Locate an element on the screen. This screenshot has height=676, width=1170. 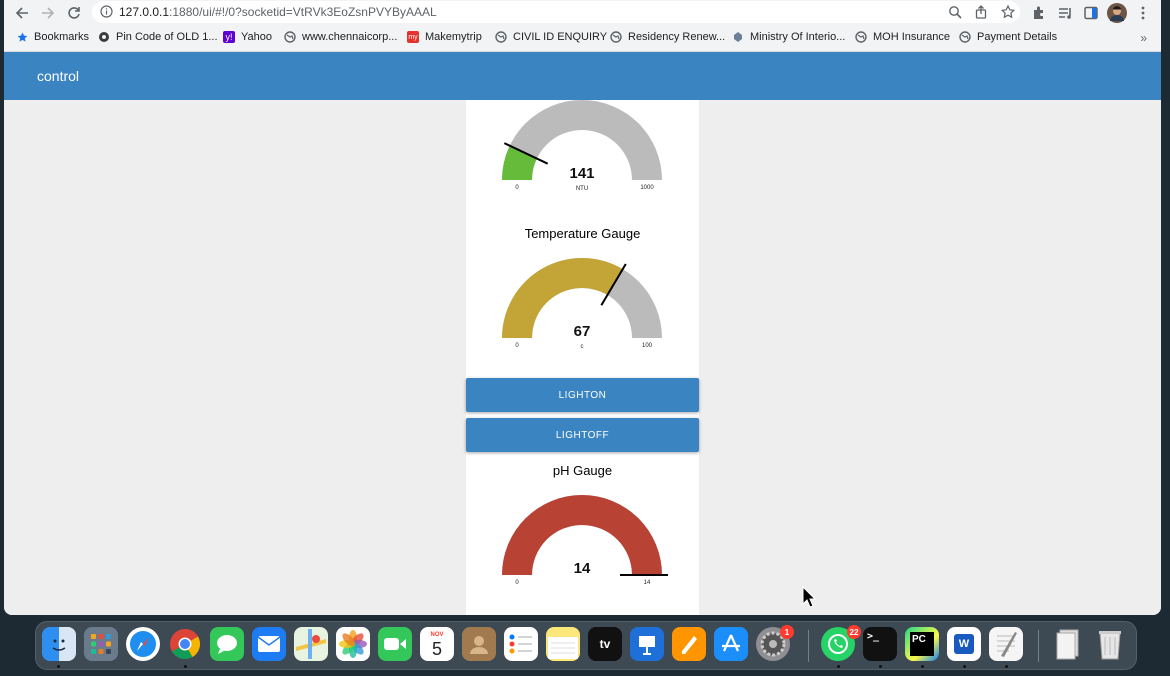
notification-badge: 22 is located at coordinates (854, 632).